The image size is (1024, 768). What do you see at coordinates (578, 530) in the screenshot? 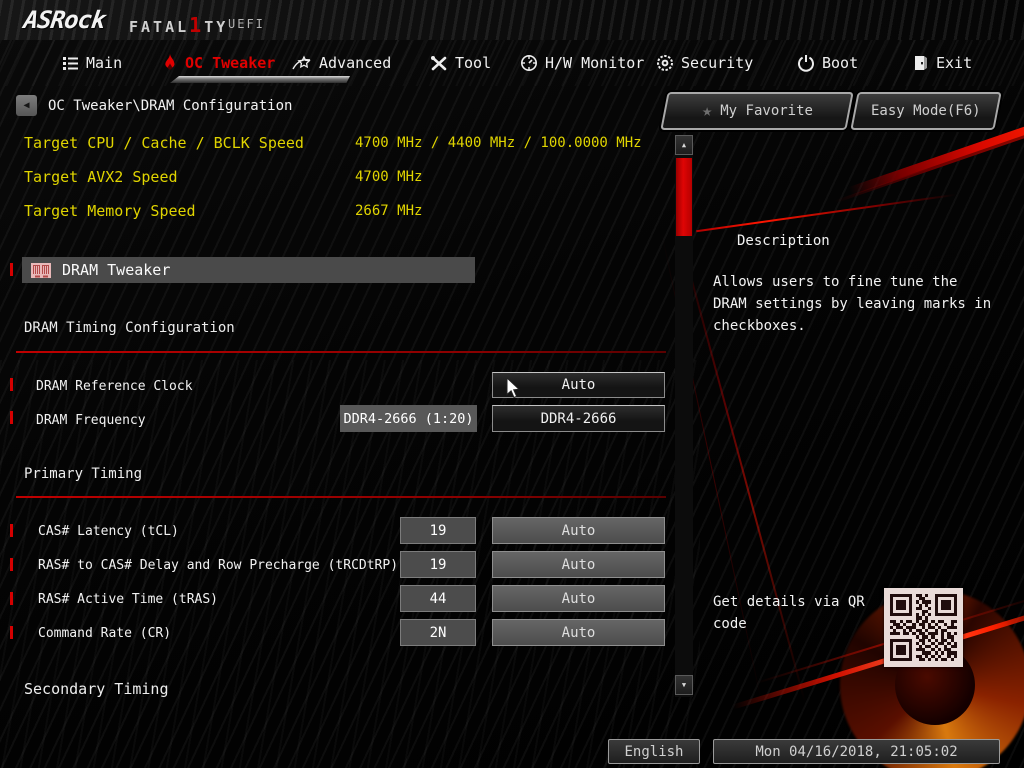
I see `tcl-auto-button: Auto` at bounding box center [578, 530].